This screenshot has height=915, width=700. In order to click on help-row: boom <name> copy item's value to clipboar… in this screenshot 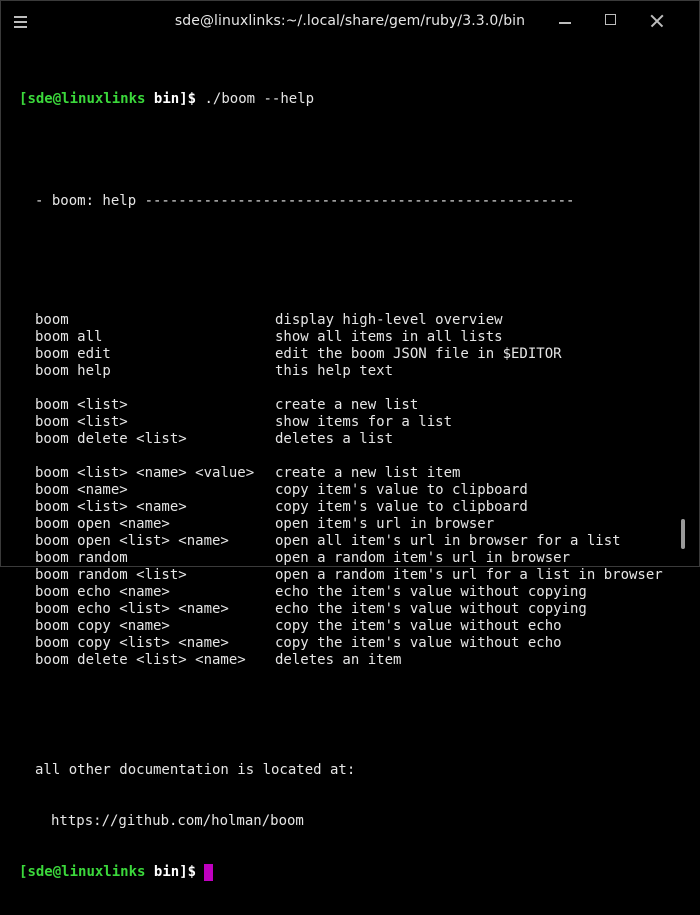, I will do `click(344, 490)`.